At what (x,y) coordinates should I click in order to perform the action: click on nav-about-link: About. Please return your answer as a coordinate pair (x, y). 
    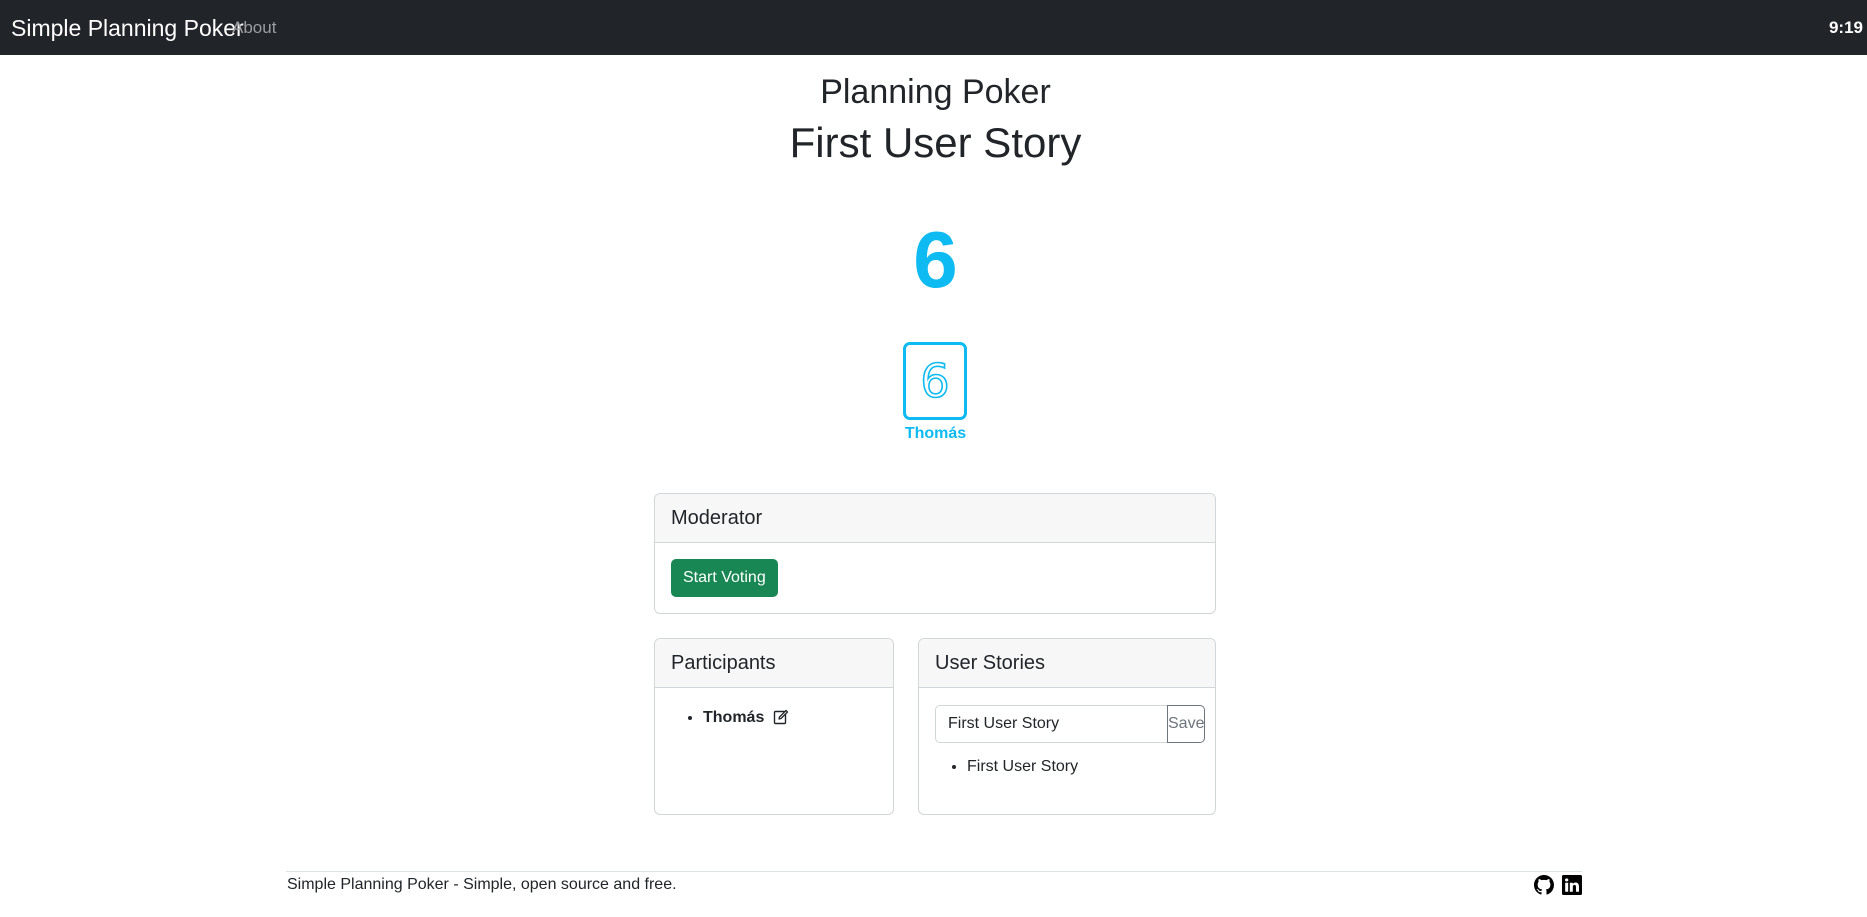
    Looking at the image, I should click on (254, 28).